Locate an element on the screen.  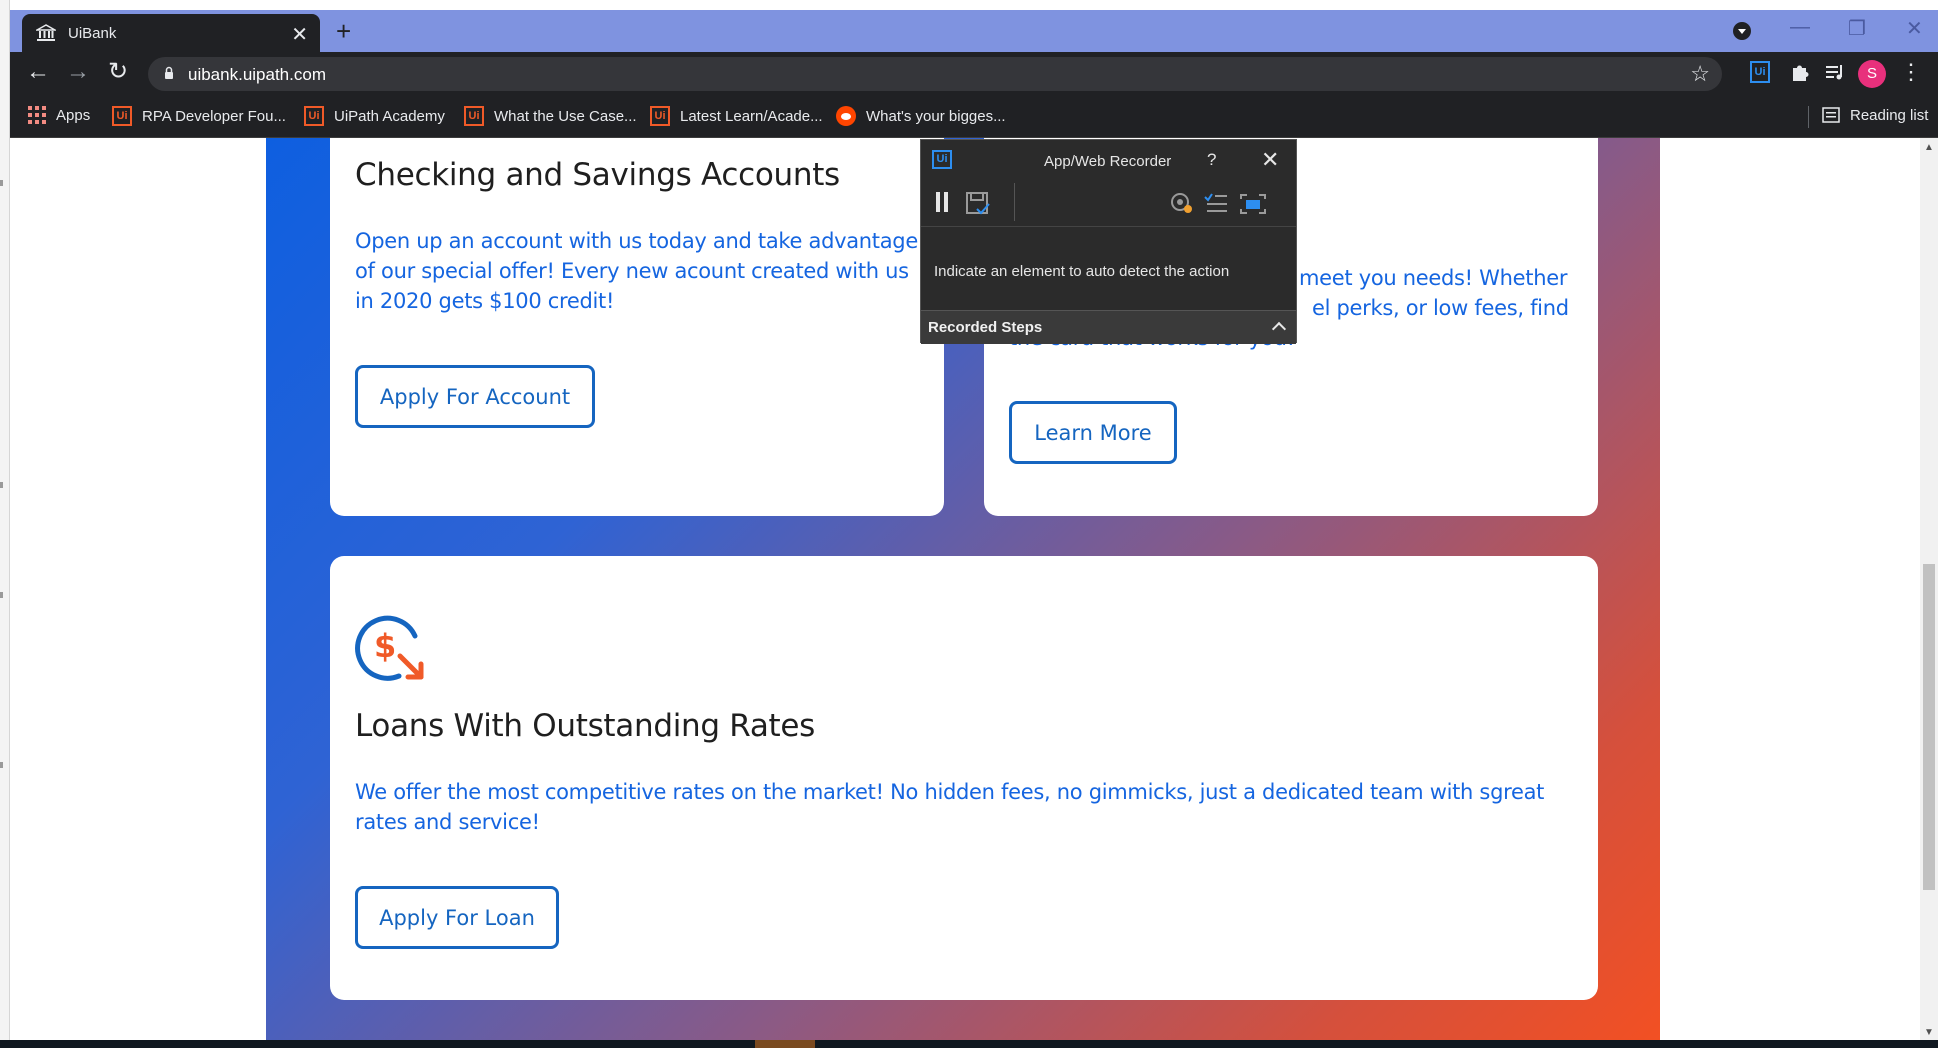
tab-close-icon: ✕ is located at coordinates (299, 34).